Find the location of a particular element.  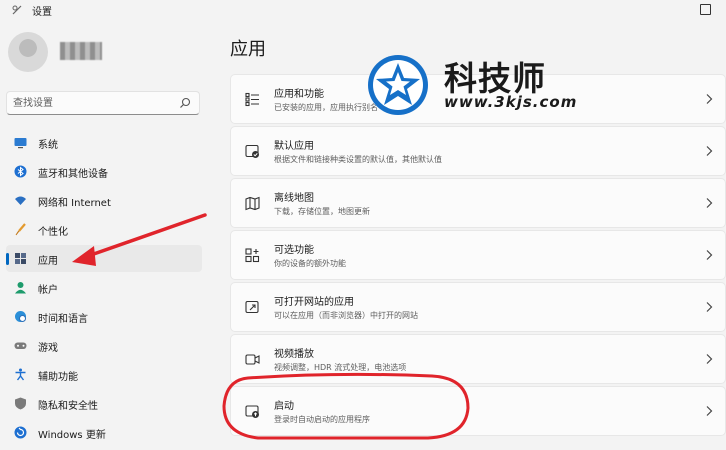

maximize-icon is located at coordinates (705, 9).